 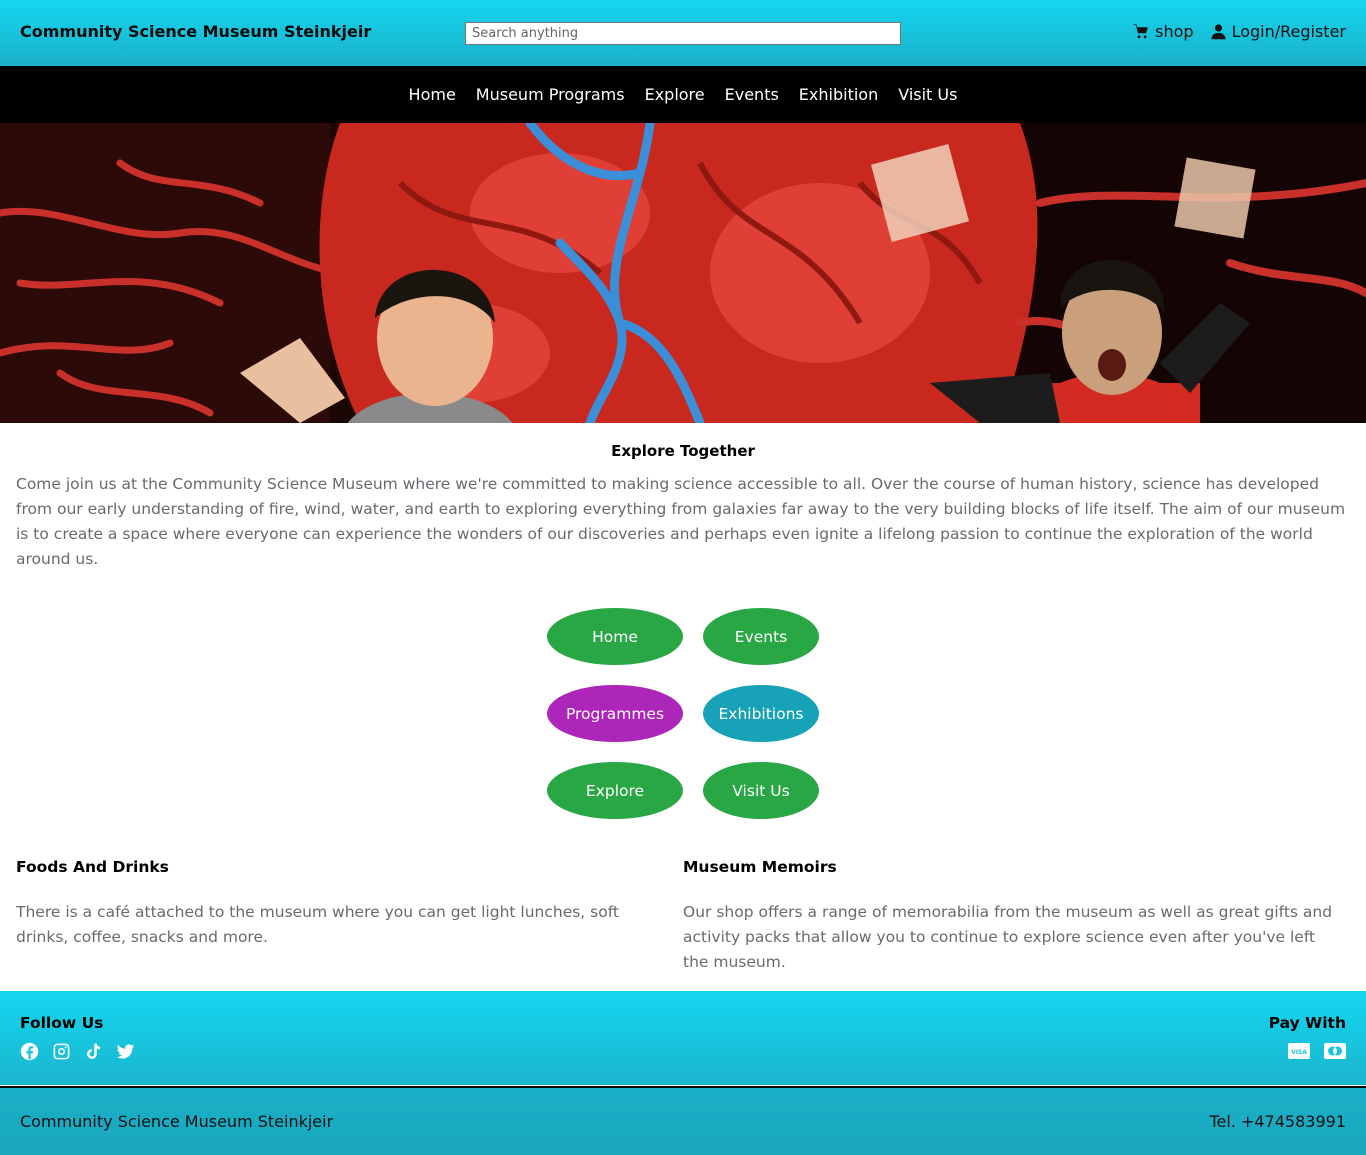 I want to click on exhibitions-pill-button: Exhibitions, so click(x=761, y=713).